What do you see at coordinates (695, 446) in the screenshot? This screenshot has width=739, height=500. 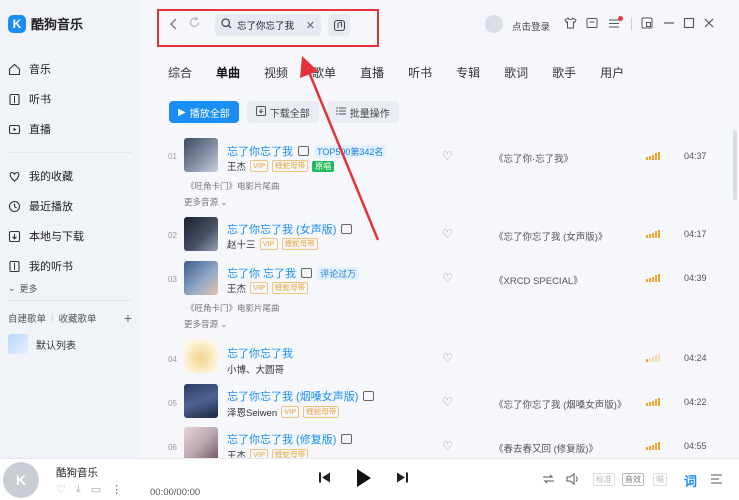 I see `song-duration: 04:55` at bounding box center [695, 446].